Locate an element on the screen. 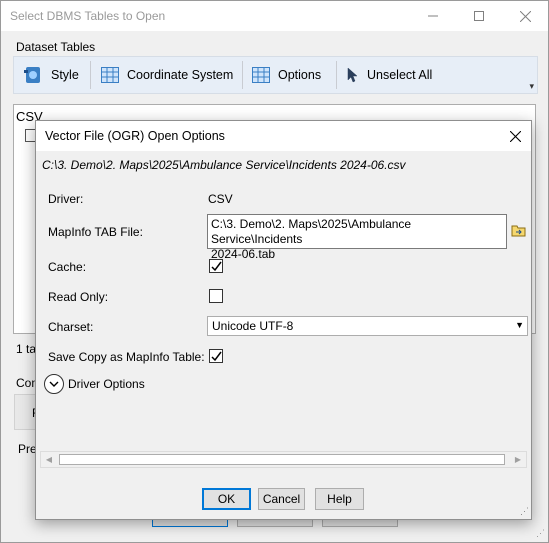 The height and width of the screenshot is (543, 549). coordinate-system-icon is located at coordinates (110, 75).